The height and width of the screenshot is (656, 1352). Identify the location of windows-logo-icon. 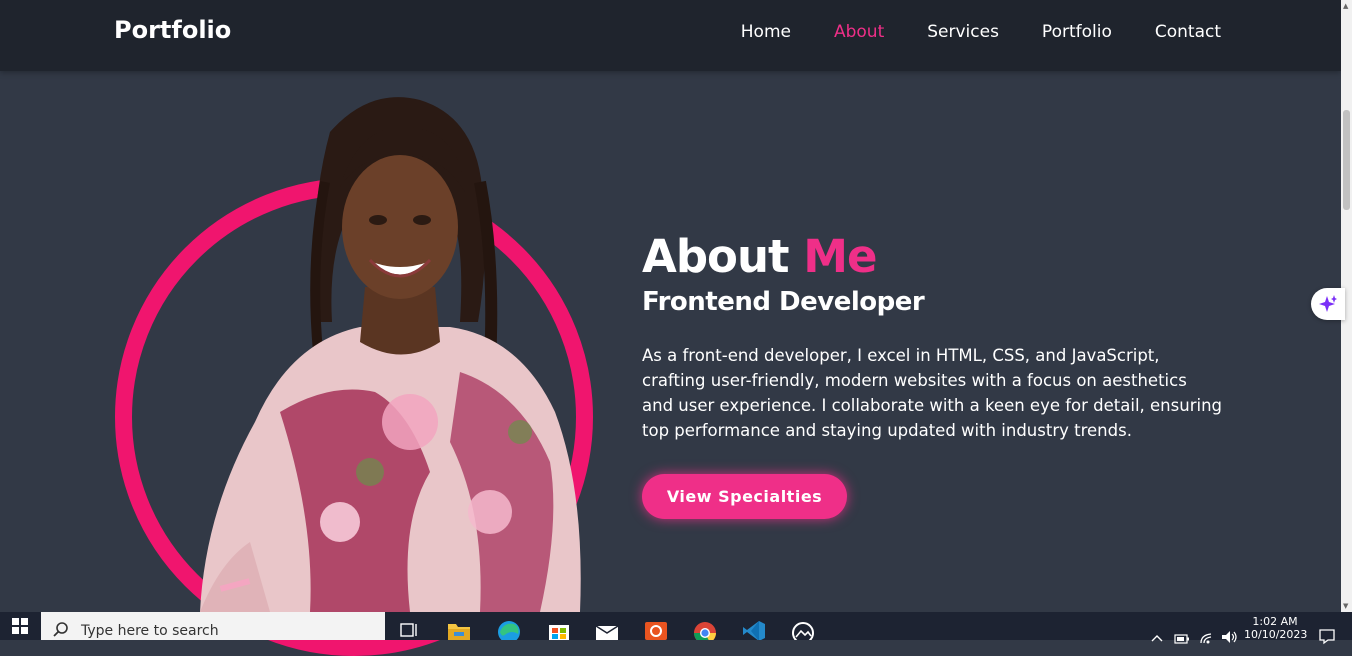
(20, 626).